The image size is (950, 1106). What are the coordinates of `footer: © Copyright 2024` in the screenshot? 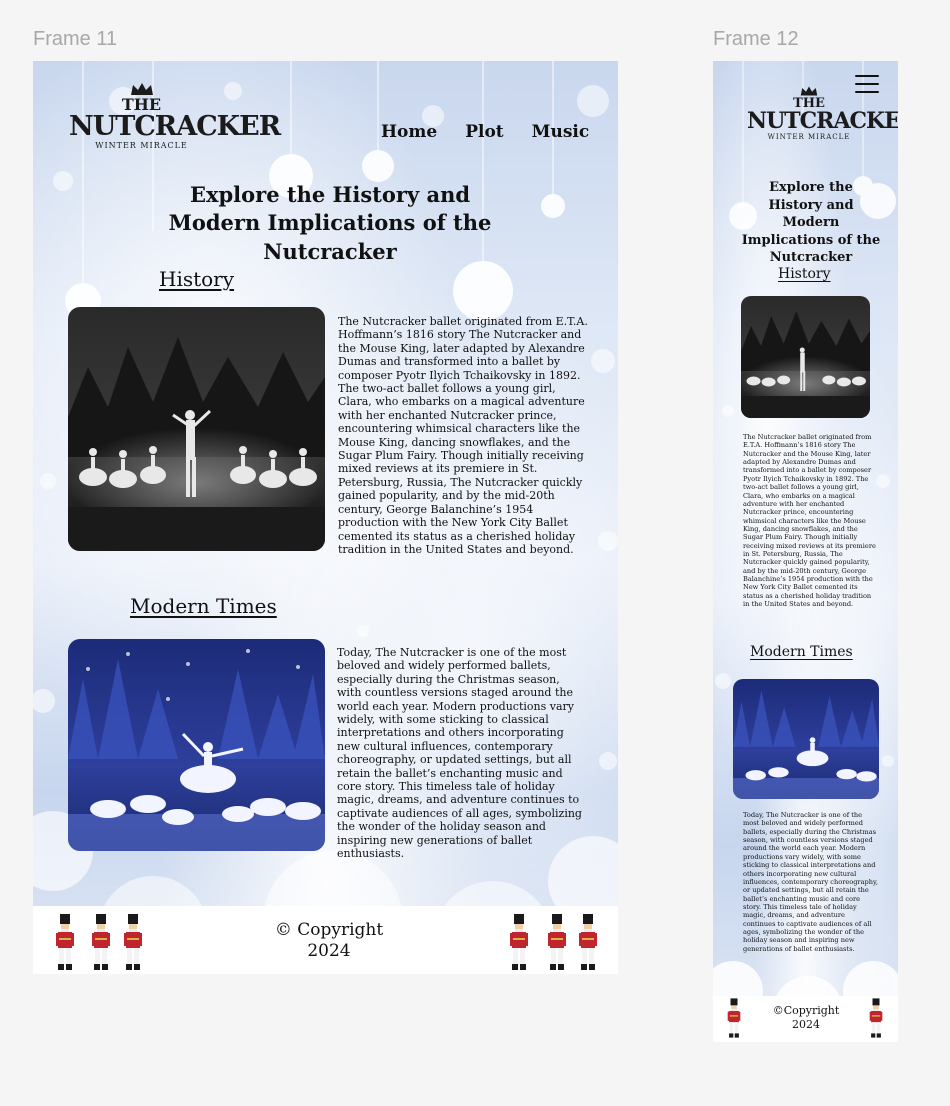 It's located at (325, 940).